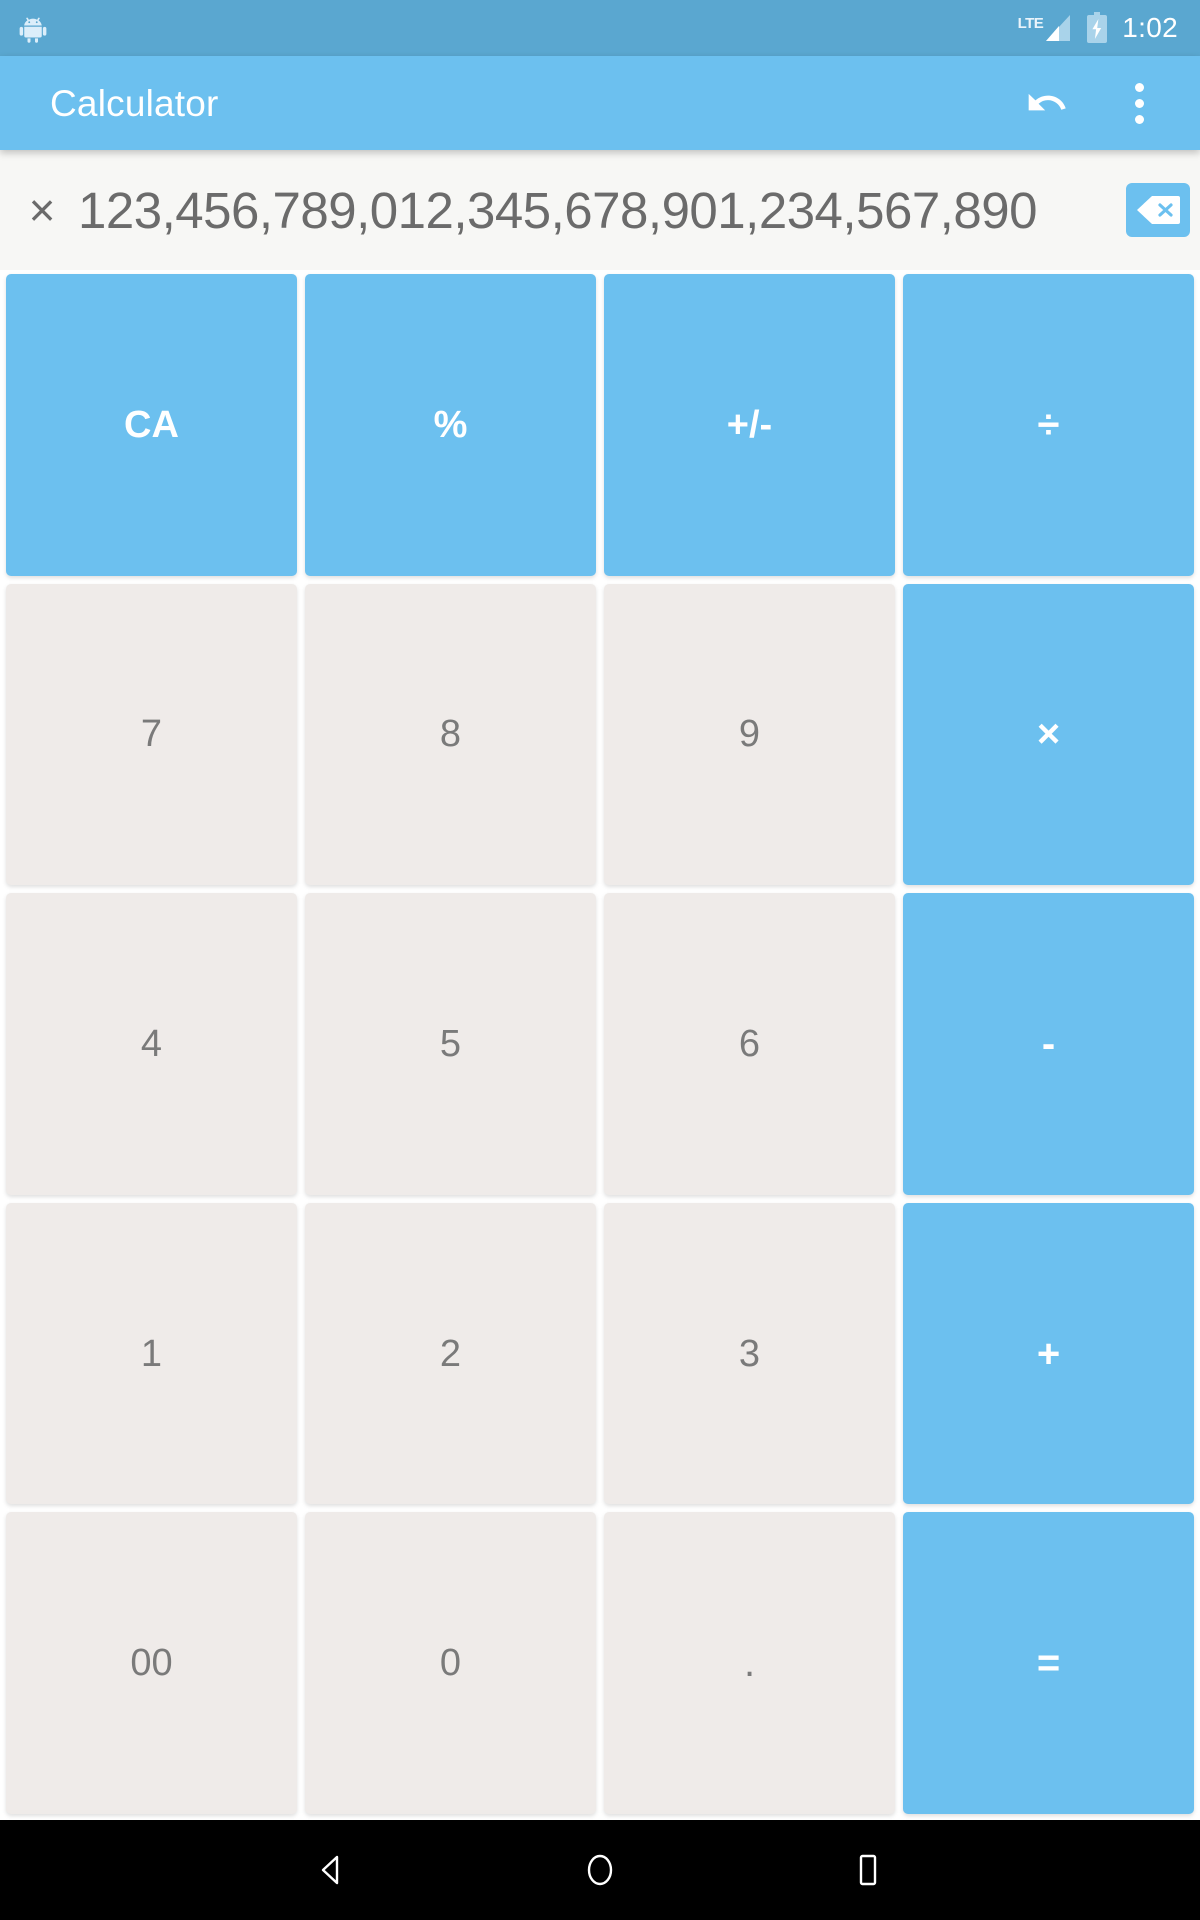 This screenshot has height=1920, width=1200. I want to click on digit-1-button: 1, so click(151, 1353).